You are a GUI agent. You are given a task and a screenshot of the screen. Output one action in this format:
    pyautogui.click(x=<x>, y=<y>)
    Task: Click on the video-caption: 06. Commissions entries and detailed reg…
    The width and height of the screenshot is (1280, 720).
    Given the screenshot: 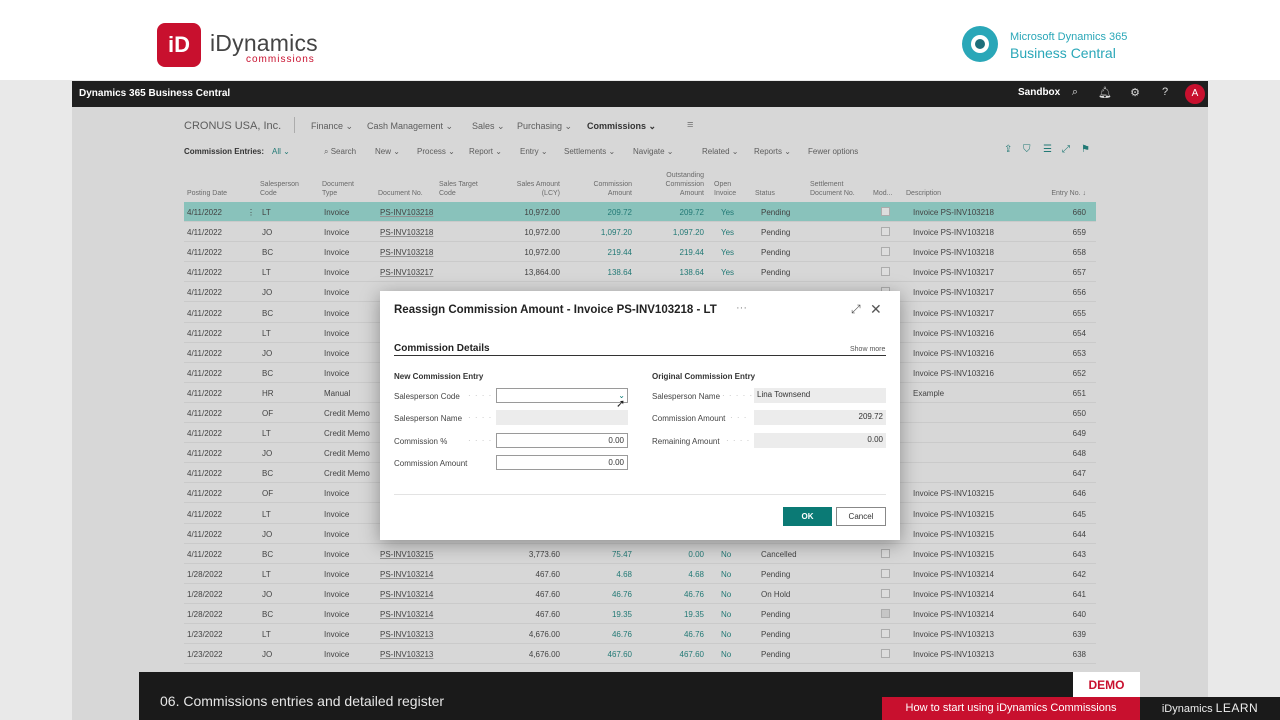 What is the action you would take?
    pyautogui.click(x=302, y=701)
    